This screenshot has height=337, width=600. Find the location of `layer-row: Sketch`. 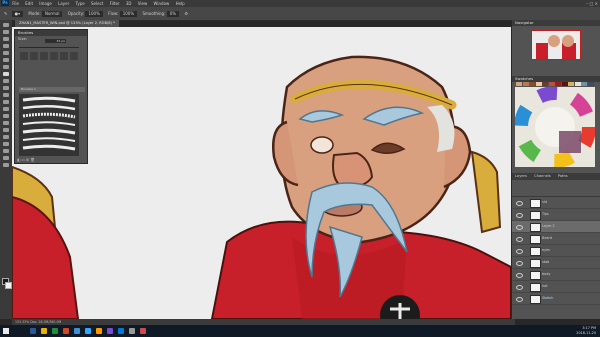

layer-row: Sketch is located at coordinates (556, 299).